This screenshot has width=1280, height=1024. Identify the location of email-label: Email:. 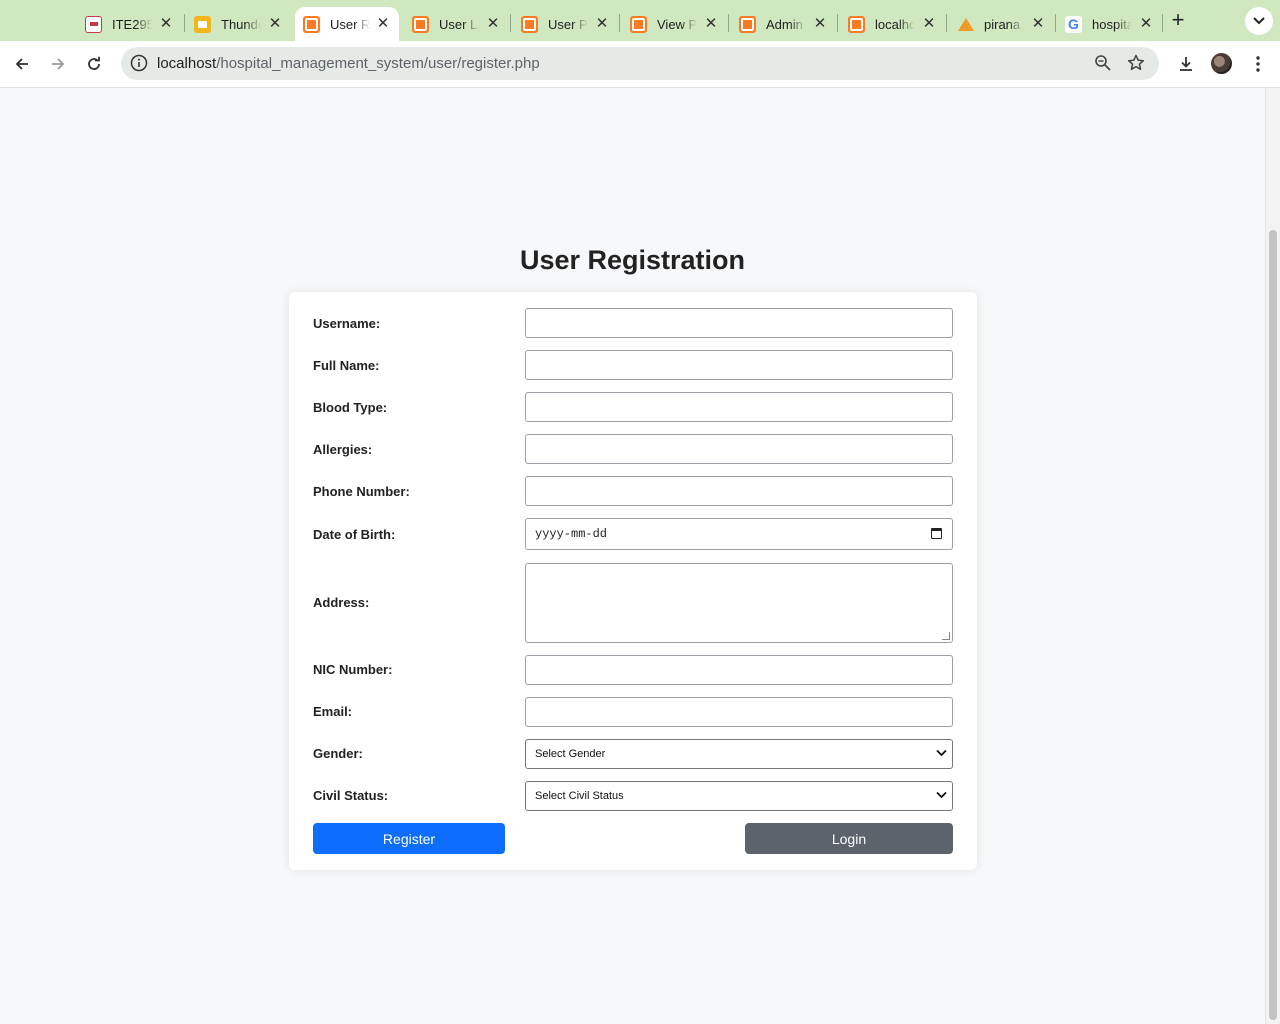
(333, 711).